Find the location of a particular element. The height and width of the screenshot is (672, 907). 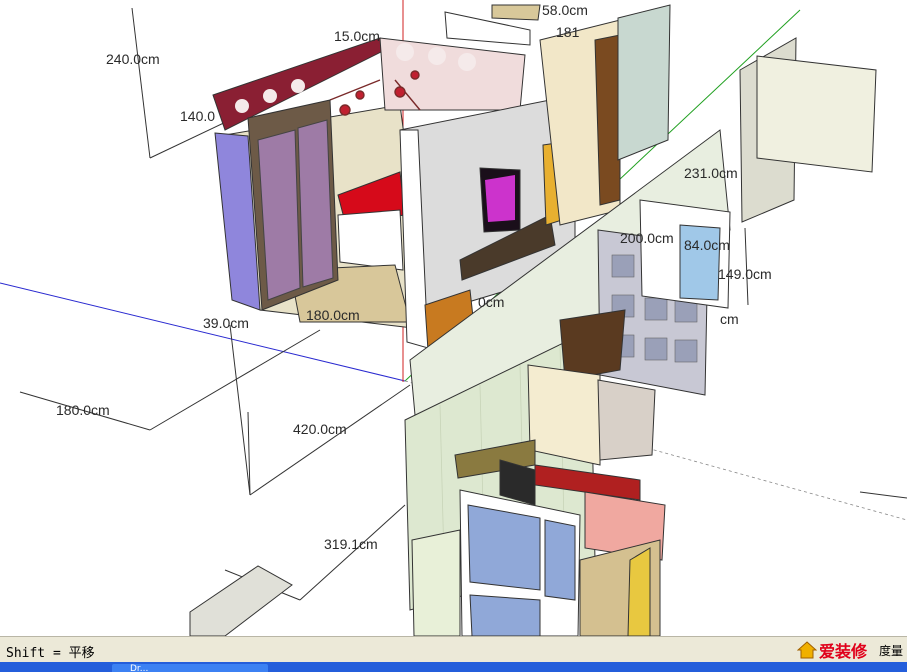

dim-text: 15.0cm is located at coordinates (357, 36).